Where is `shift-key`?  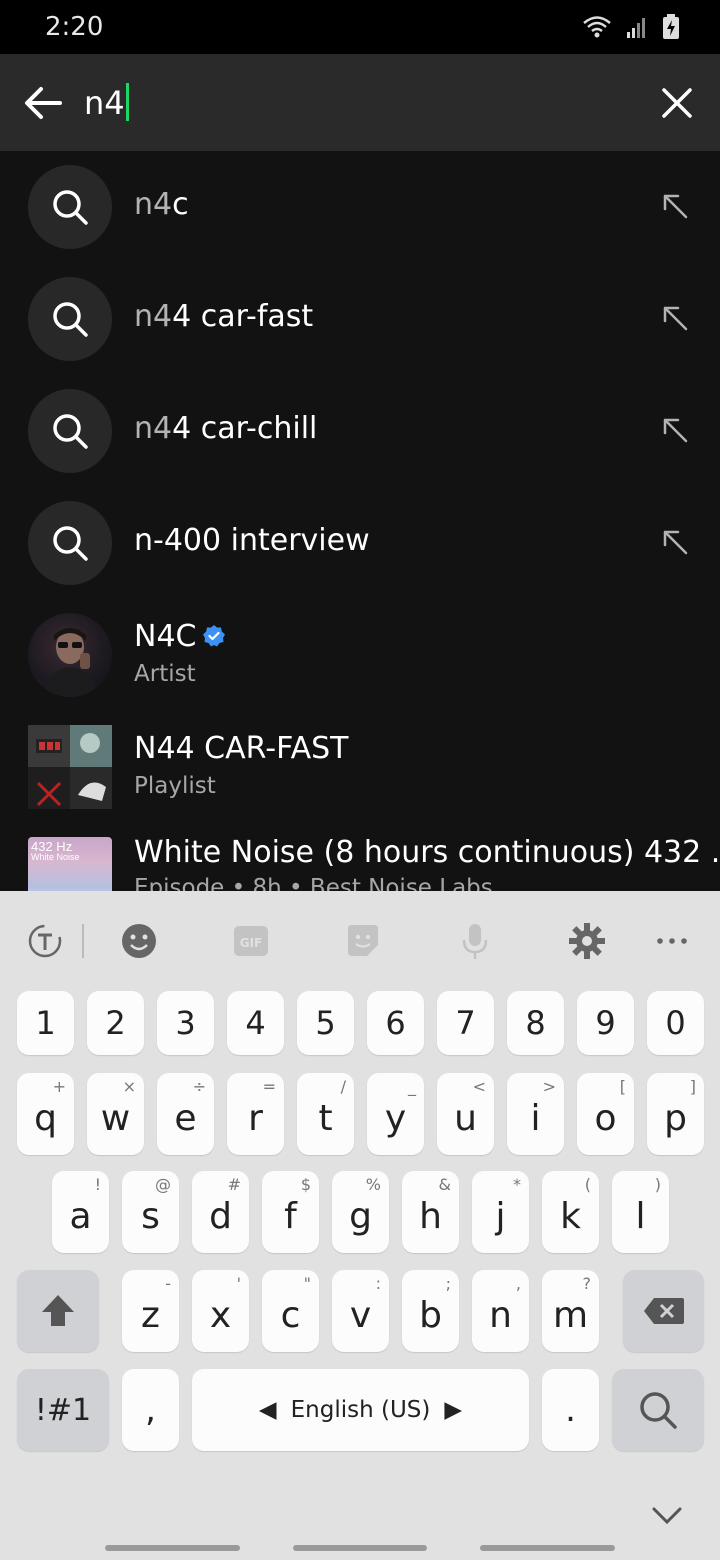 shift-key is located at coordinates (58, 1311).